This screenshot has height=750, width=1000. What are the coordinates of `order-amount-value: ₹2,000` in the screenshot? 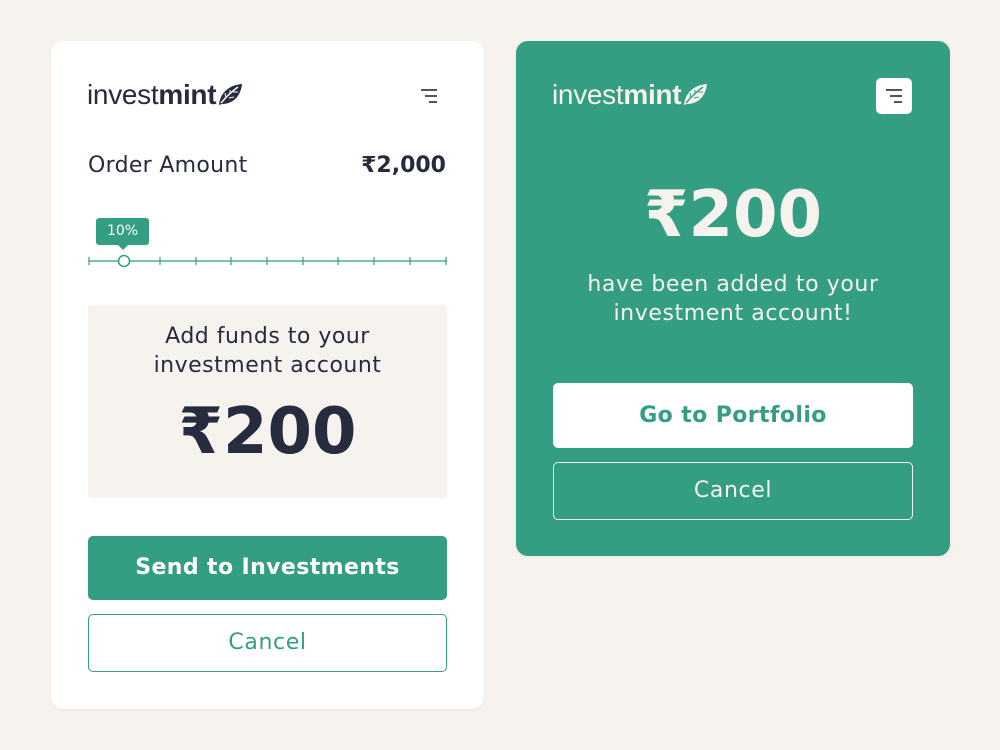 It's located at (403, 165).